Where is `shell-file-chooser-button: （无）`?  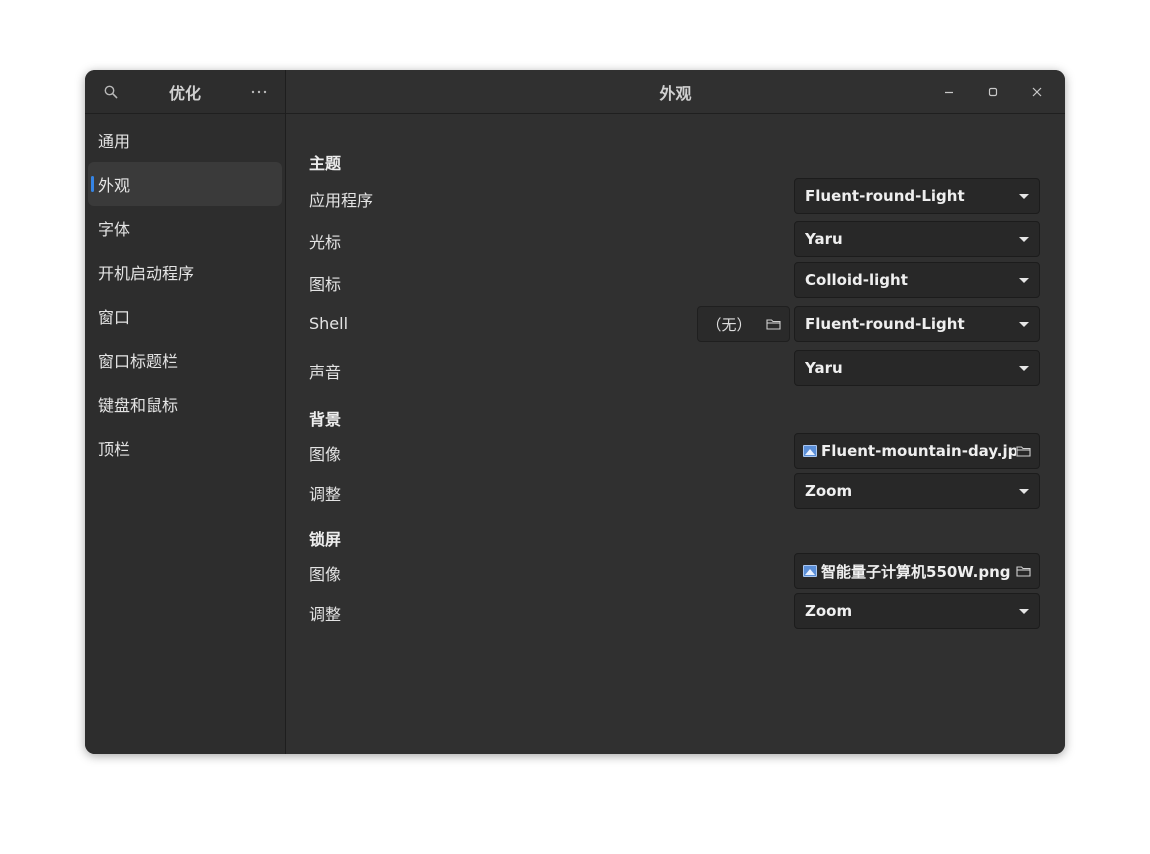
shell-file-chooser-button: （无） is located at coordinates (743, 324).